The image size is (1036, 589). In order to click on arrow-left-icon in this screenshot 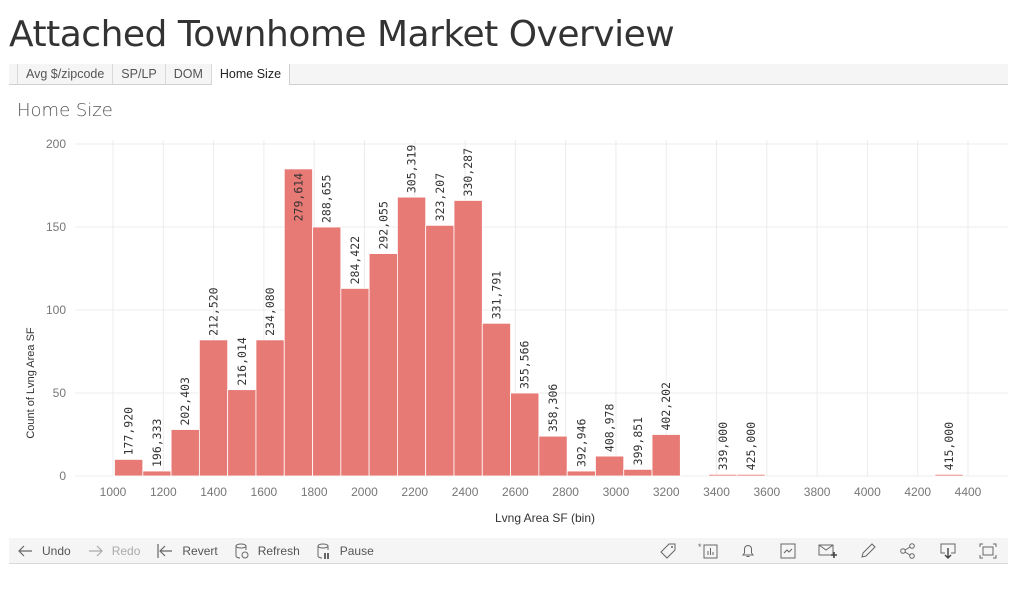, I will do `click(25, 550)`.